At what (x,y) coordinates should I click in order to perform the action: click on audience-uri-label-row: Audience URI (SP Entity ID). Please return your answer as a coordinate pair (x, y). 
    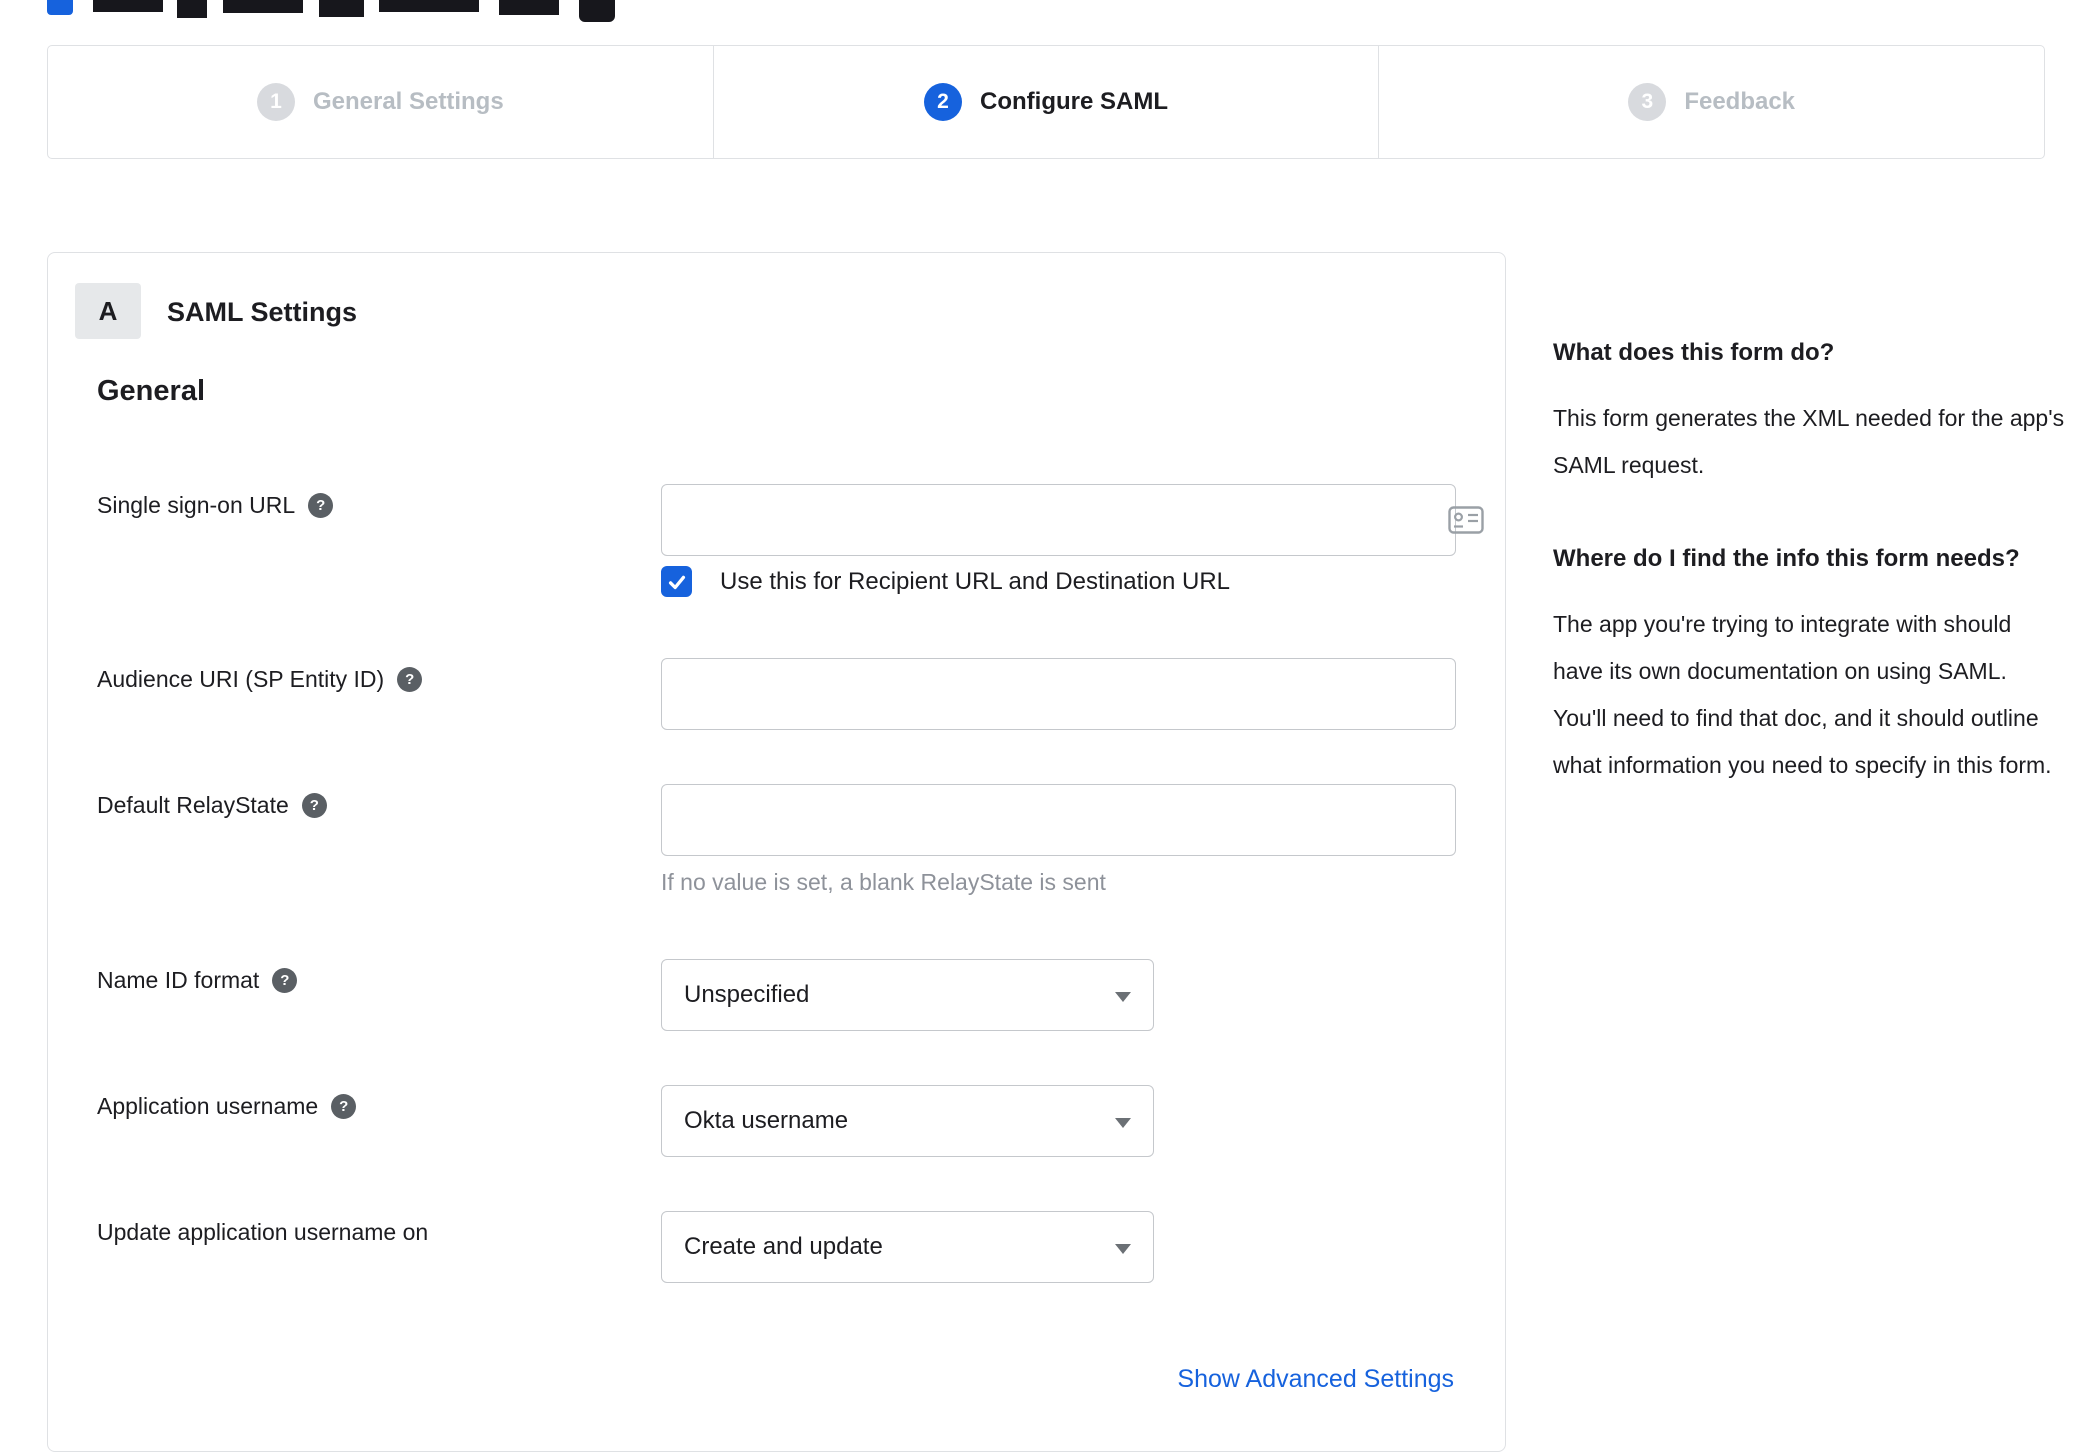
    Looking at the image, I should click on (260, 679).